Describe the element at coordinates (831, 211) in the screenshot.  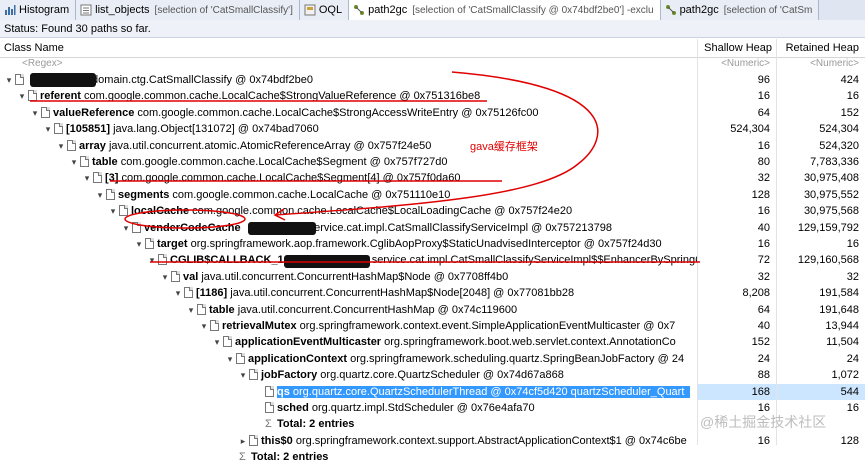
I see `retained-heap-cell: 30,975,568` at that location.